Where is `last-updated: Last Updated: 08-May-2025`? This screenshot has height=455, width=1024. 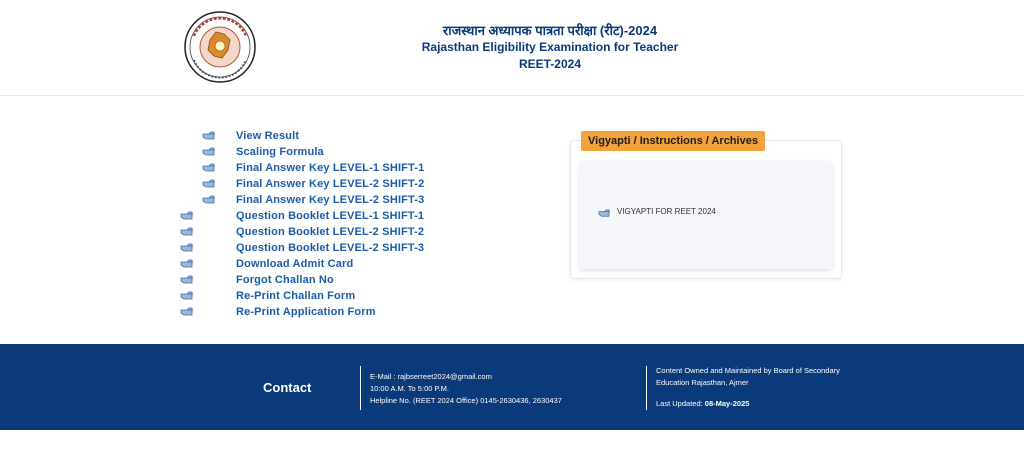
last-updated: Last Updated: 08-May-2025 is located at coordinates (702, 403).